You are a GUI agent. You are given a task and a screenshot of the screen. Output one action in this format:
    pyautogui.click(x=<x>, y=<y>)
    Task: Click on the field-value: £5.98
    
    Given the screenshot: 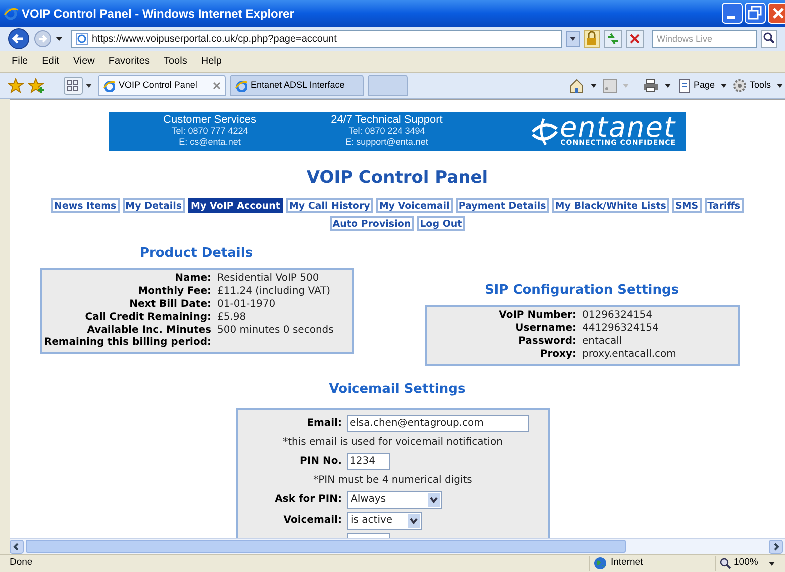 What is the action you would take?
    pyautogui.click(x=233, y=318)
    